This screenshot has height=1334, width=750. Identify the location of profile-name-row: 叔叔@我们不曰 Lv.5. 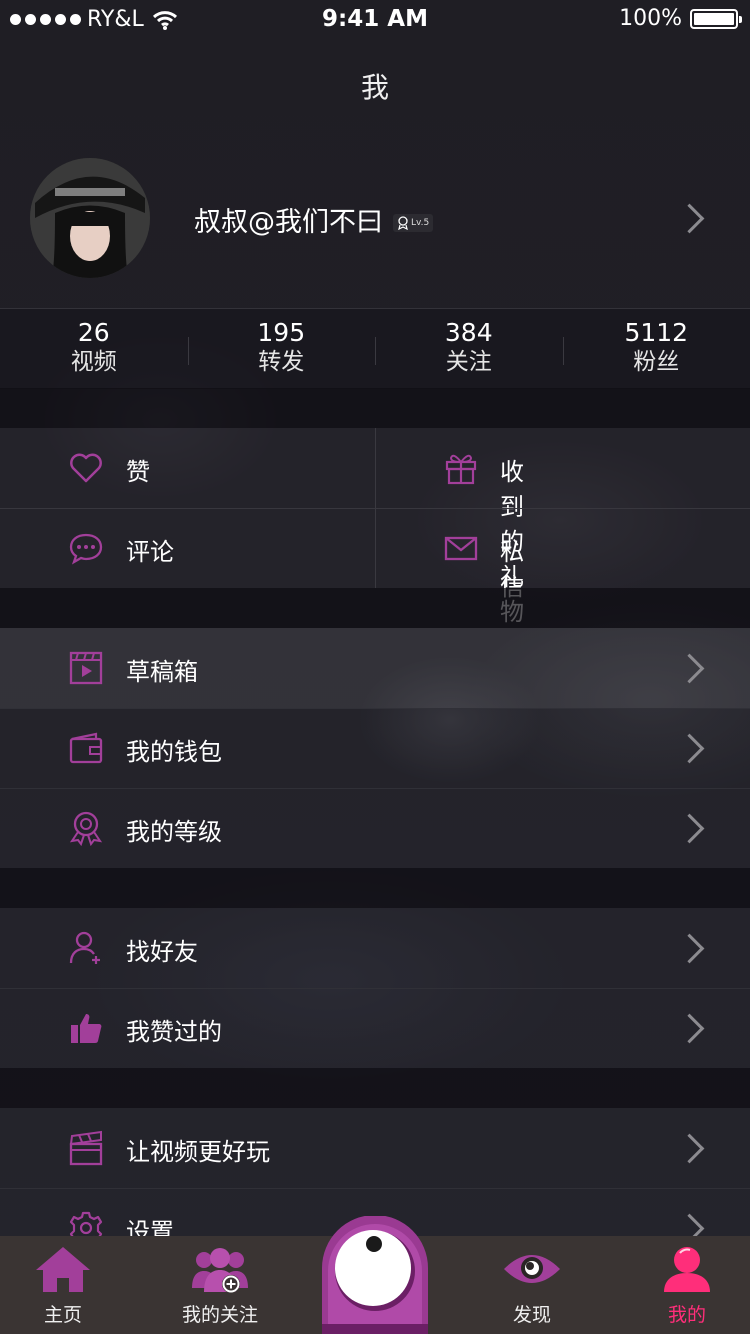
(314, 219).